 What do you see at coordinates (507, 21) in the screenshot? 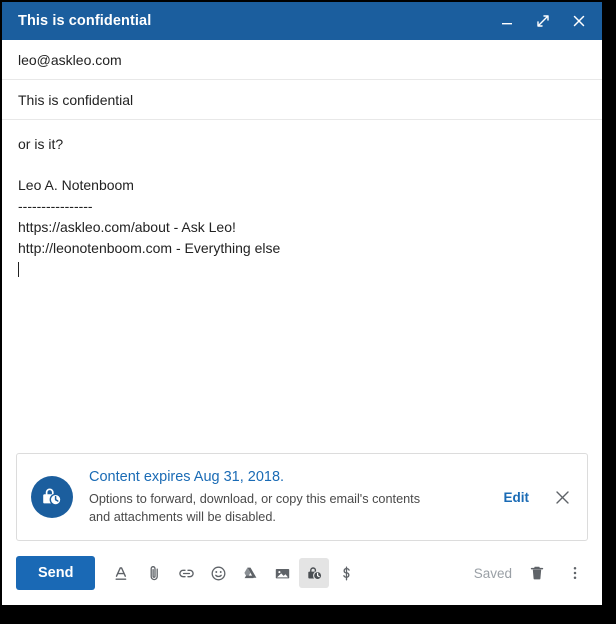
I see `minimize-button` at bounding box center [507, 21].